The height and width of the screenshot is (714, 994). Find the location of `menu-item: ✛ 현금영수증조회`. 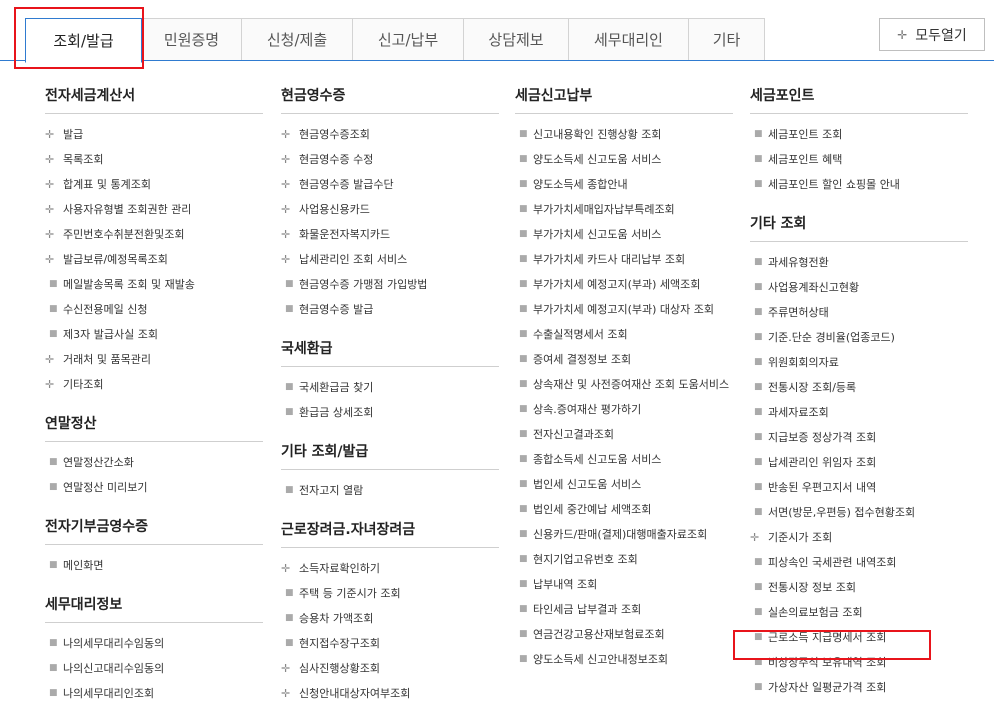

menu-item: ✛ 현금영수증조회 is located at coordinates (390, 134).